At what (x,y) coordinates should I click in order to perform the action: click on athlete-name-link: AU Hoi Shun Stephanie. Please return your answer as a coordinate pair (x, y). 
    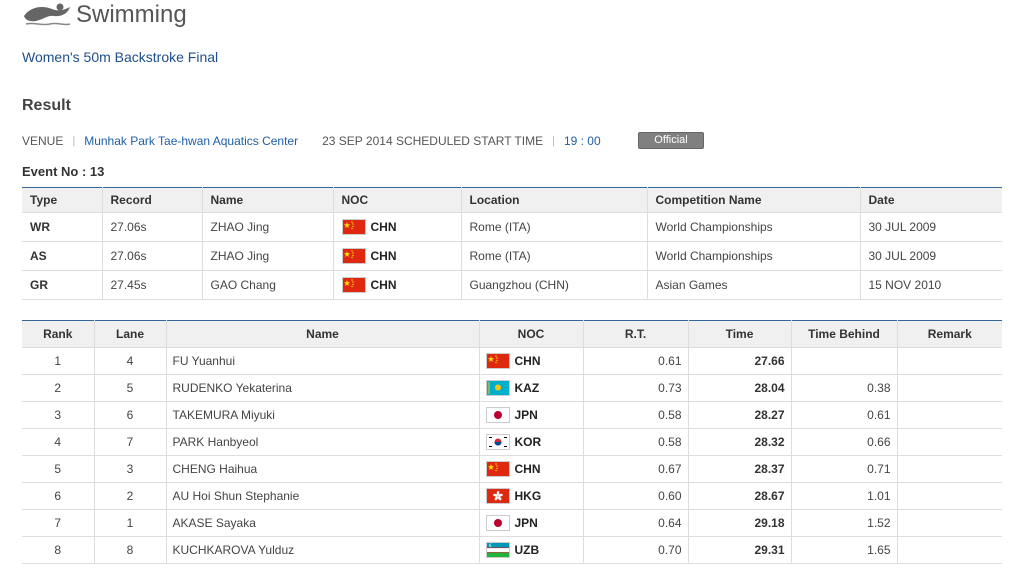
    Looking at the image, I should click on (323, 496).